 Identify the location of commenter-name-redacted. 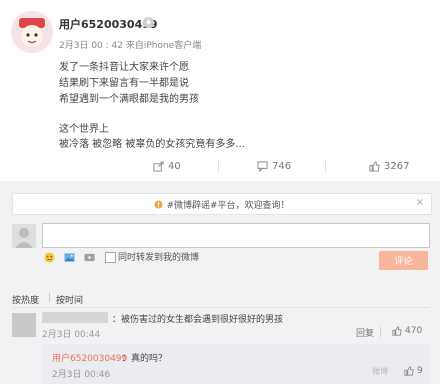
(75, 317).